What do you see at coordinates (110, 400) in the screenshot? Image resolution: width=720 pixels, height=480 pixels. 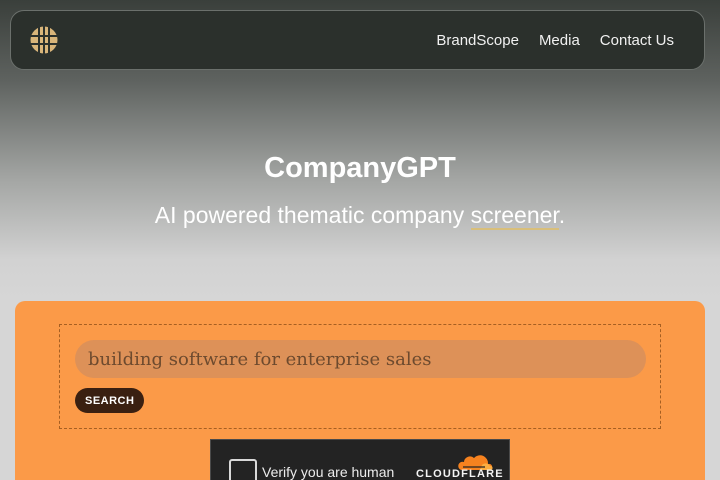 I see `search-button: SEARCH` at bounding box center [110, 400].